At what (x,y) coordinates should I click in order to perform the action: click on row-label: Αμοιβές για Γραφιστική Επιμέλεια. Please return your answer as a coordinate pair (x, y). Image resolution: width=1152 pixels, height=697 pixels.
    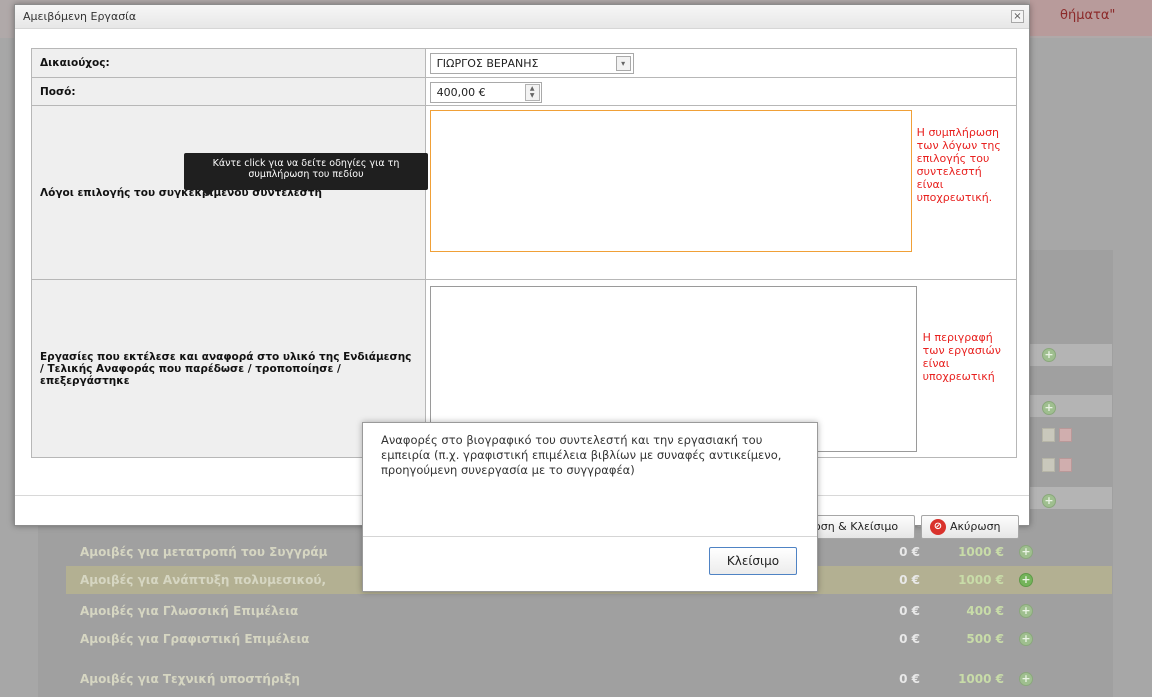
    Looking at the image, I should click on (195, 639).